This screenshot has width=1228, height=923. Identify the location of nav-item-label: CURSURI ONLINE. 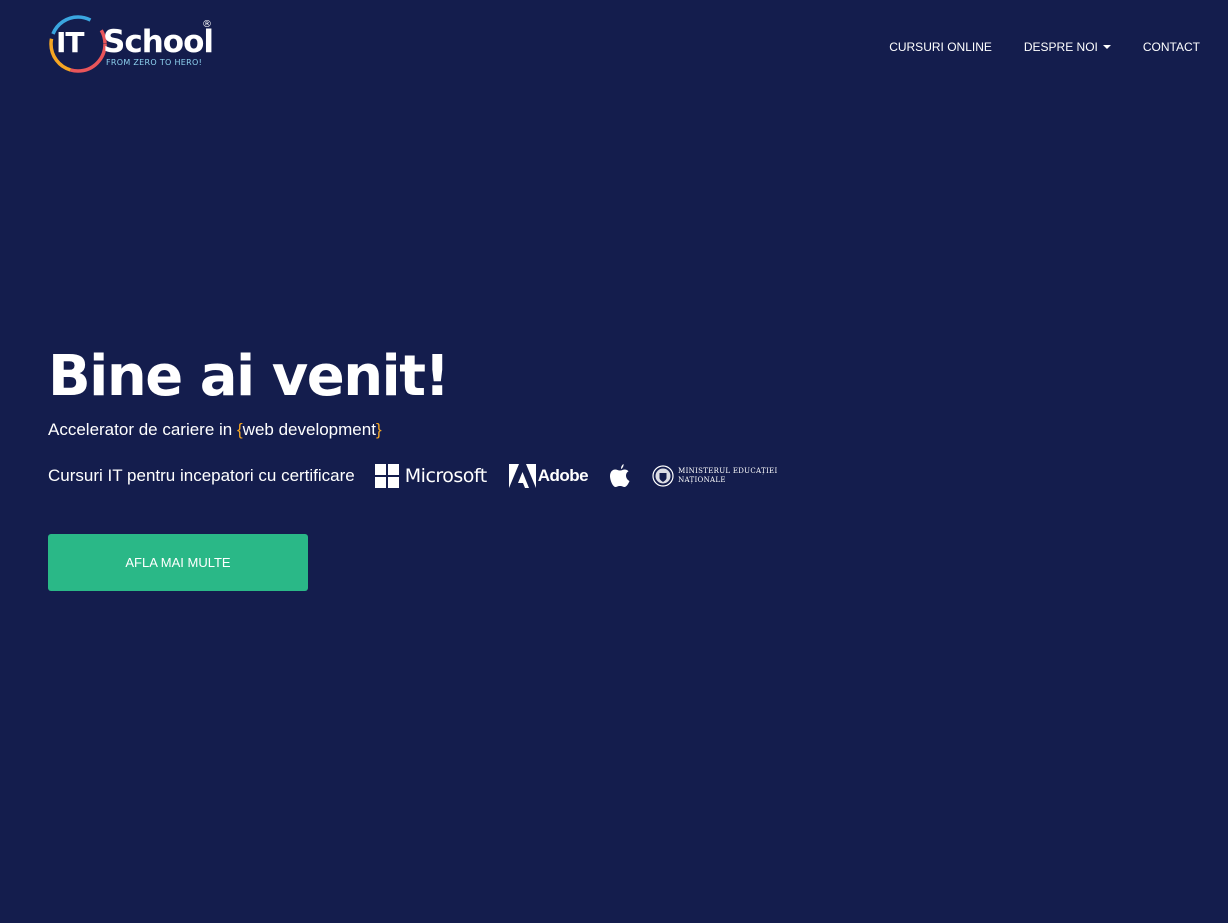
(940, 47).